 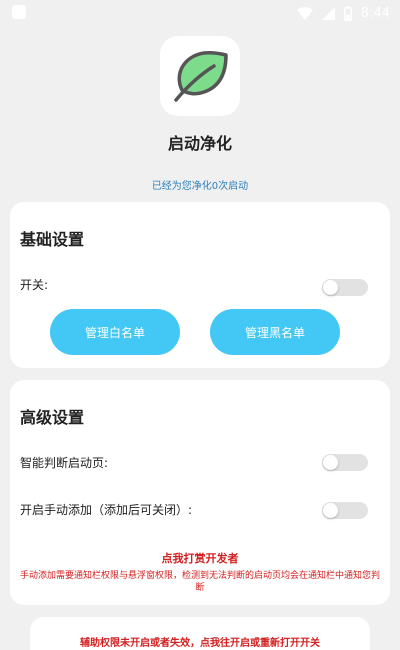 What do you see at coordinates (275, 332) in the screenshot?
I see `manage-blacklist-button: 管理黑名单` at bounding box center [275, 332].